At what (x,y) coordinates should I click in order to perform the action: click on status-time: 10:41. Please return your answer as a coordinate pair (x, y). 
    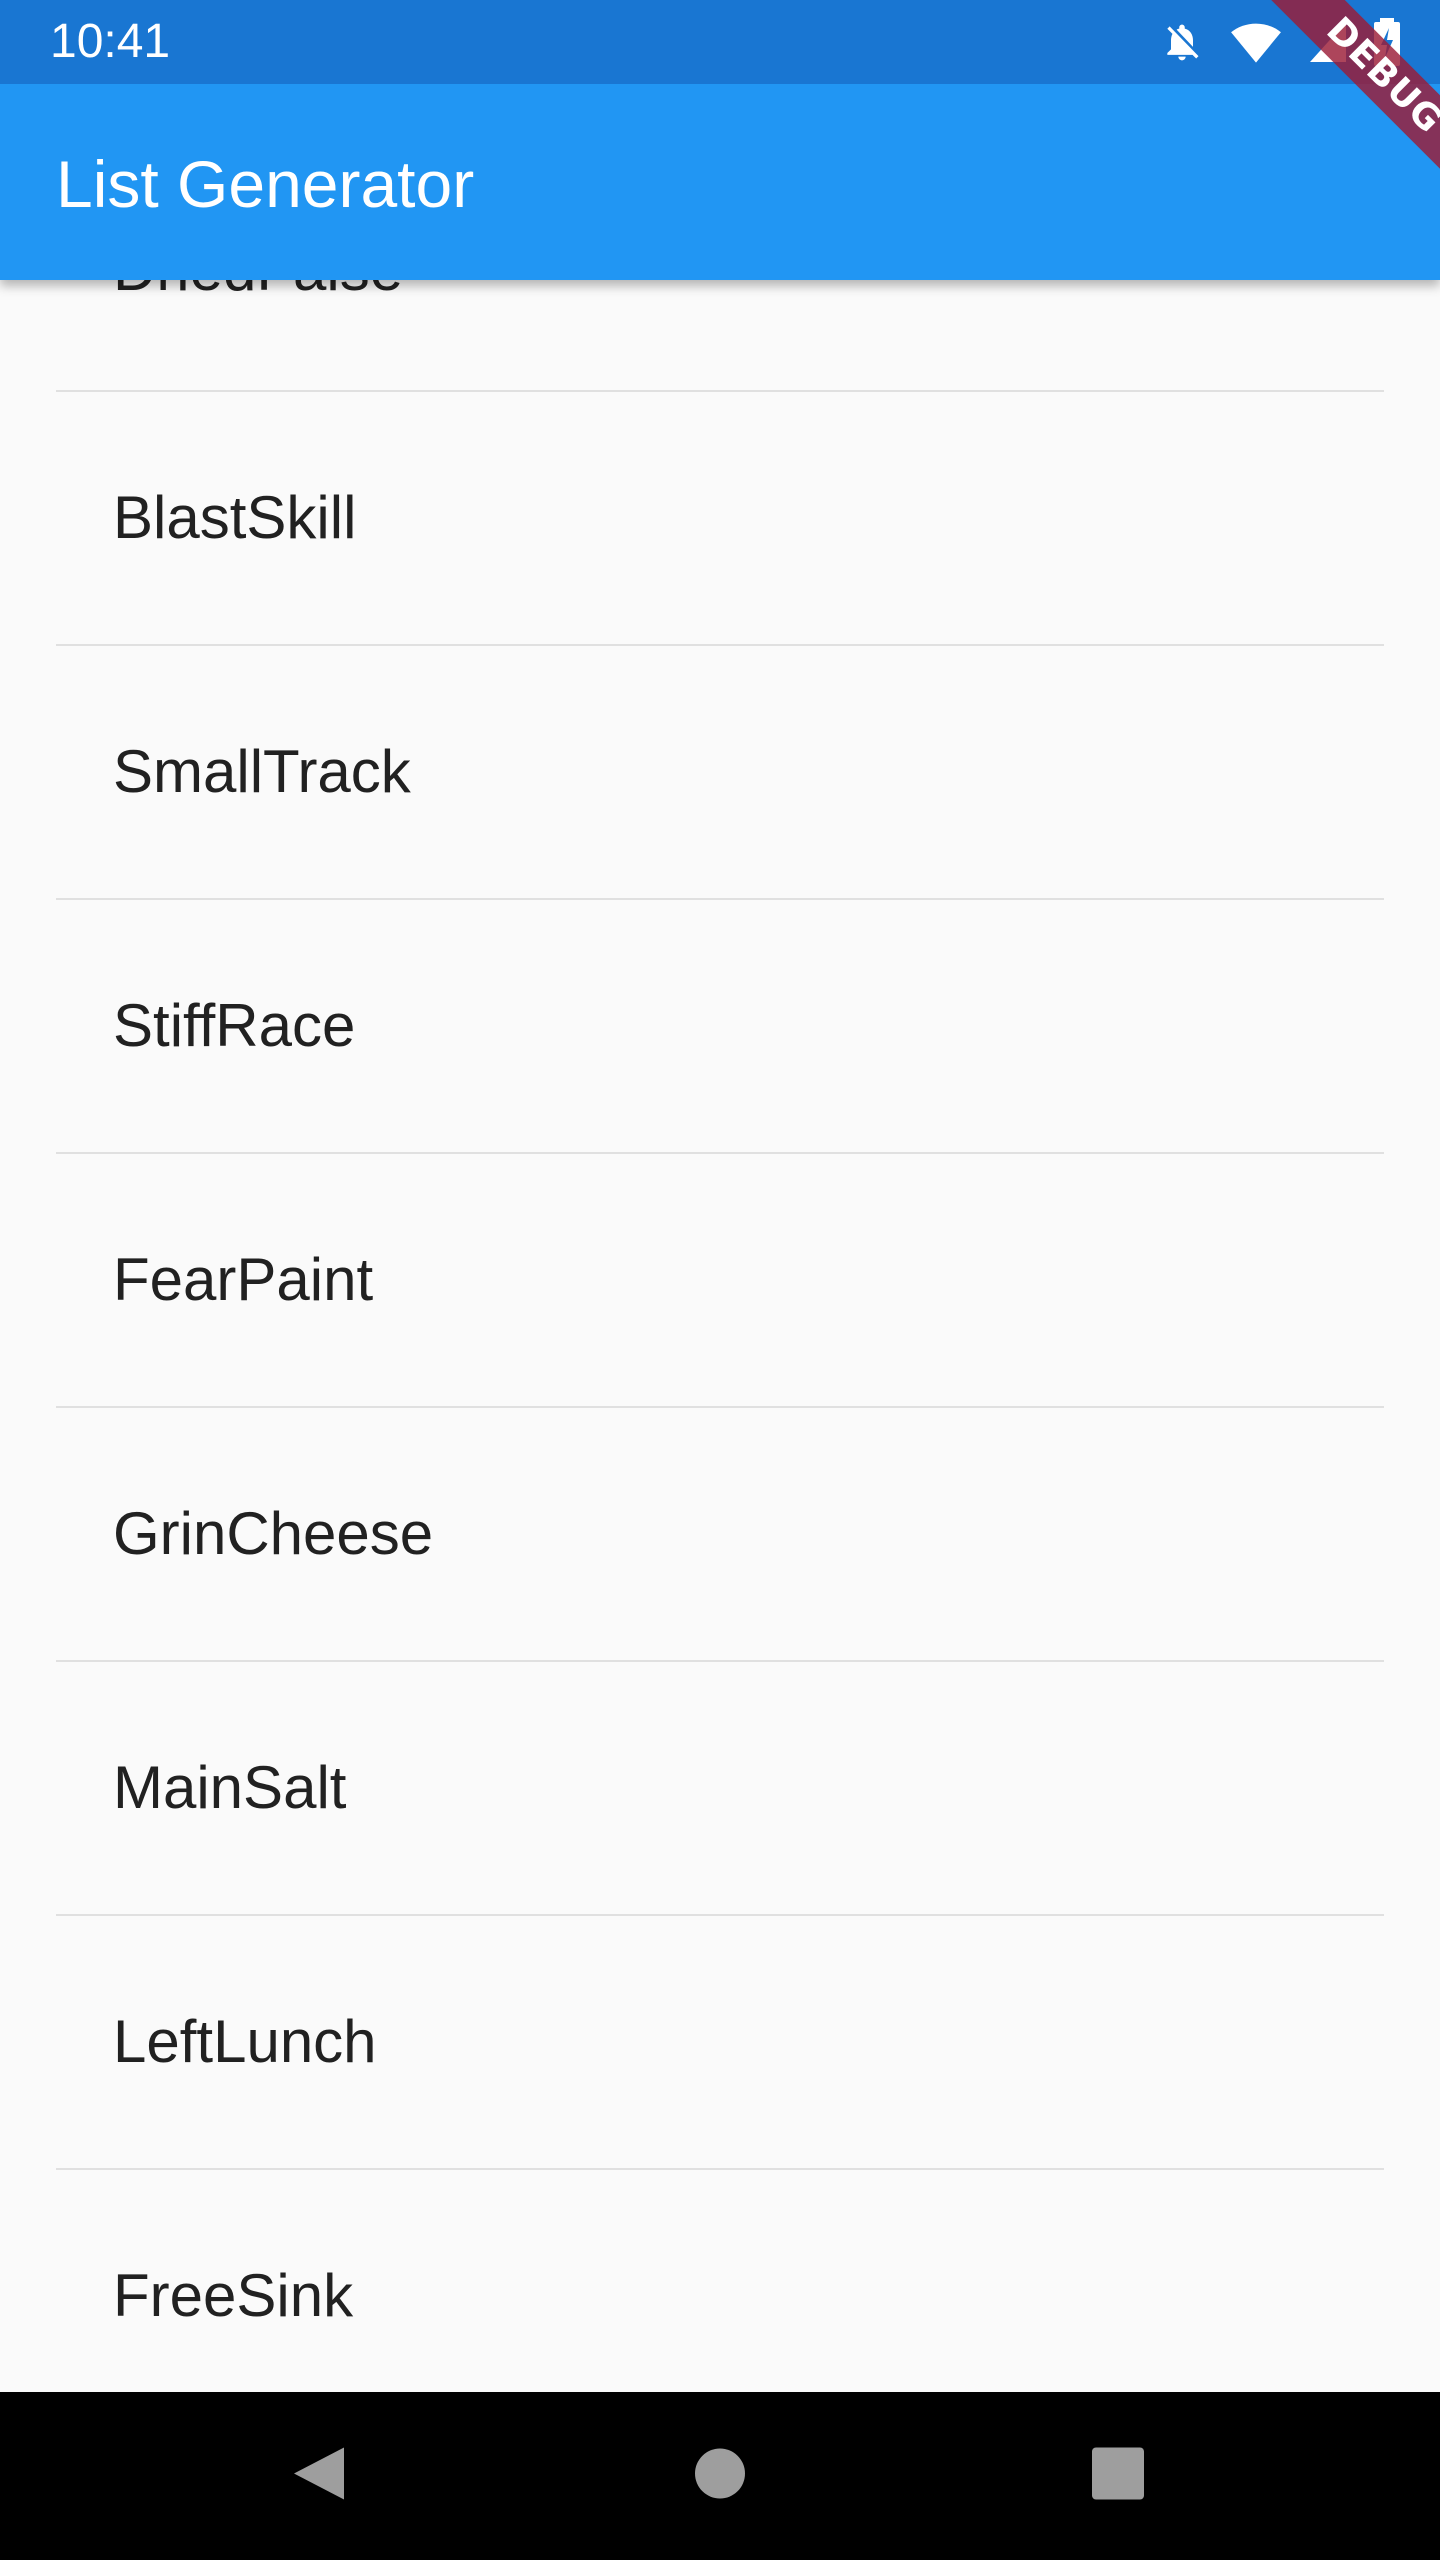
    Looking at the image, I should click on (110, 41).